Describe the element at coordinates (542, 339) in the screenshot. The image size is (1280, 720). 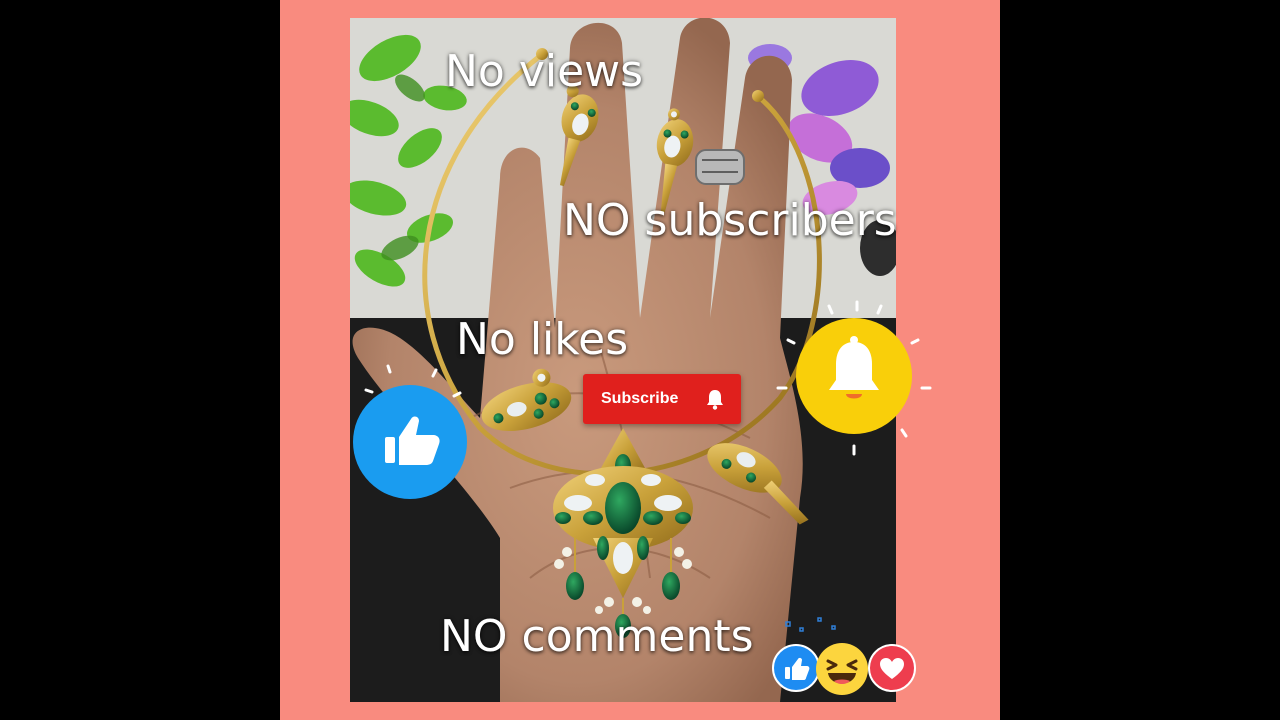
I see `likes-text: No likes` at that location.